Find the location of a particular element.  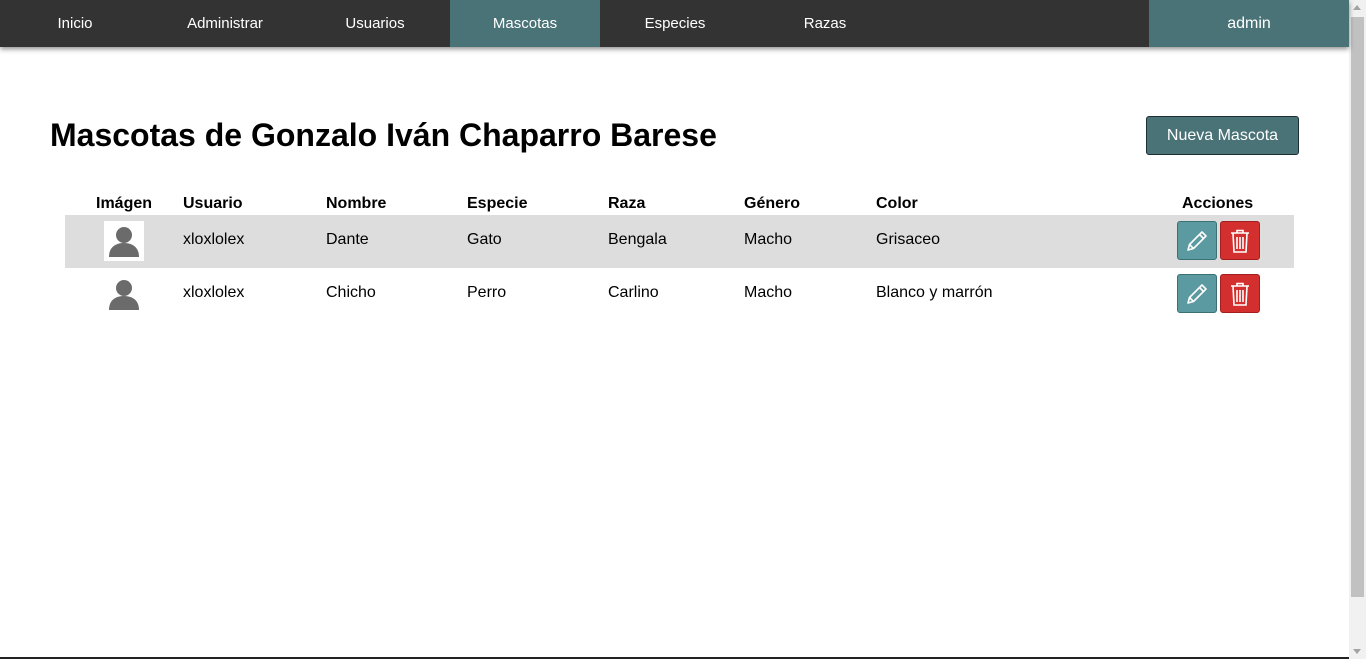

scrollbar-thumb is located at coordinates (1357, 307).